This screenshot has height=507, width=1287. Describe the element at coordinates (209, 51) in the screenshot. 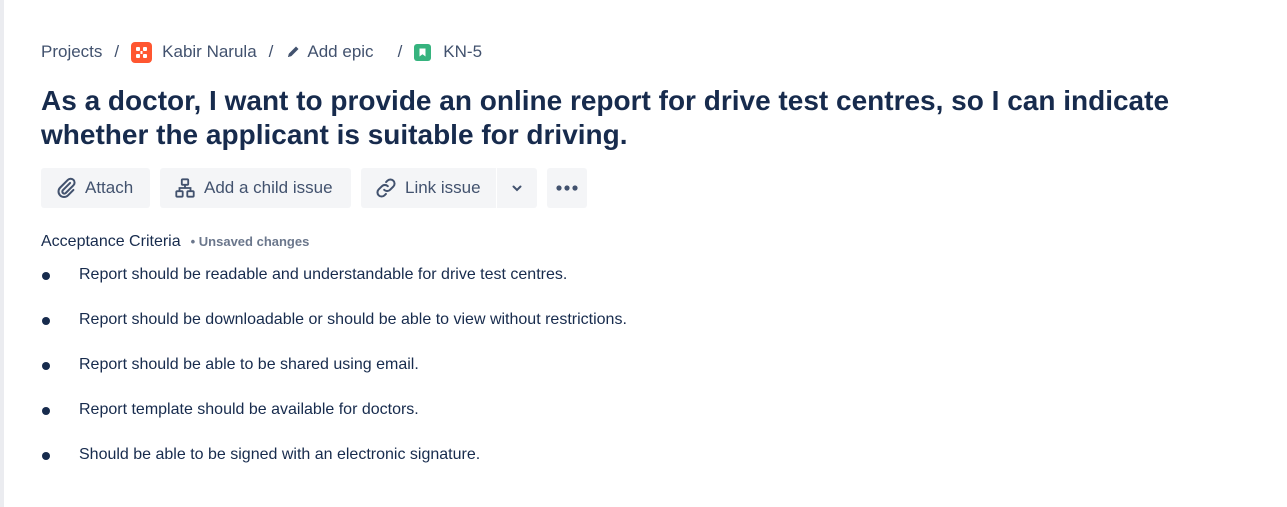

I see `breadcrumb-project-label: Kabir Narula` at that location.